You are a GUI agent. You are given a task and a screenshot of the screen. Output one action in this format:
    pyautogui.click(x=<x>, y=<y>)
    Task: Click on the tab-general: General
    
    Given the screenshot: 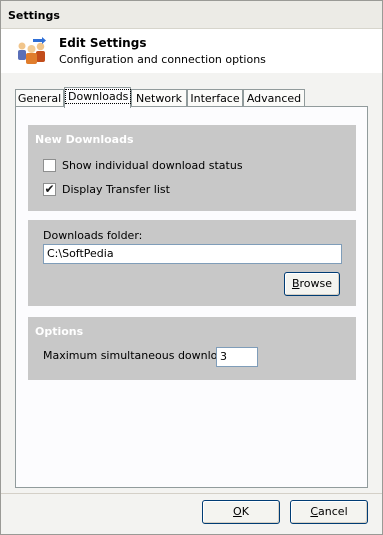 What is the action you would take?
    pyautogui.click(x=39, y=98)
    